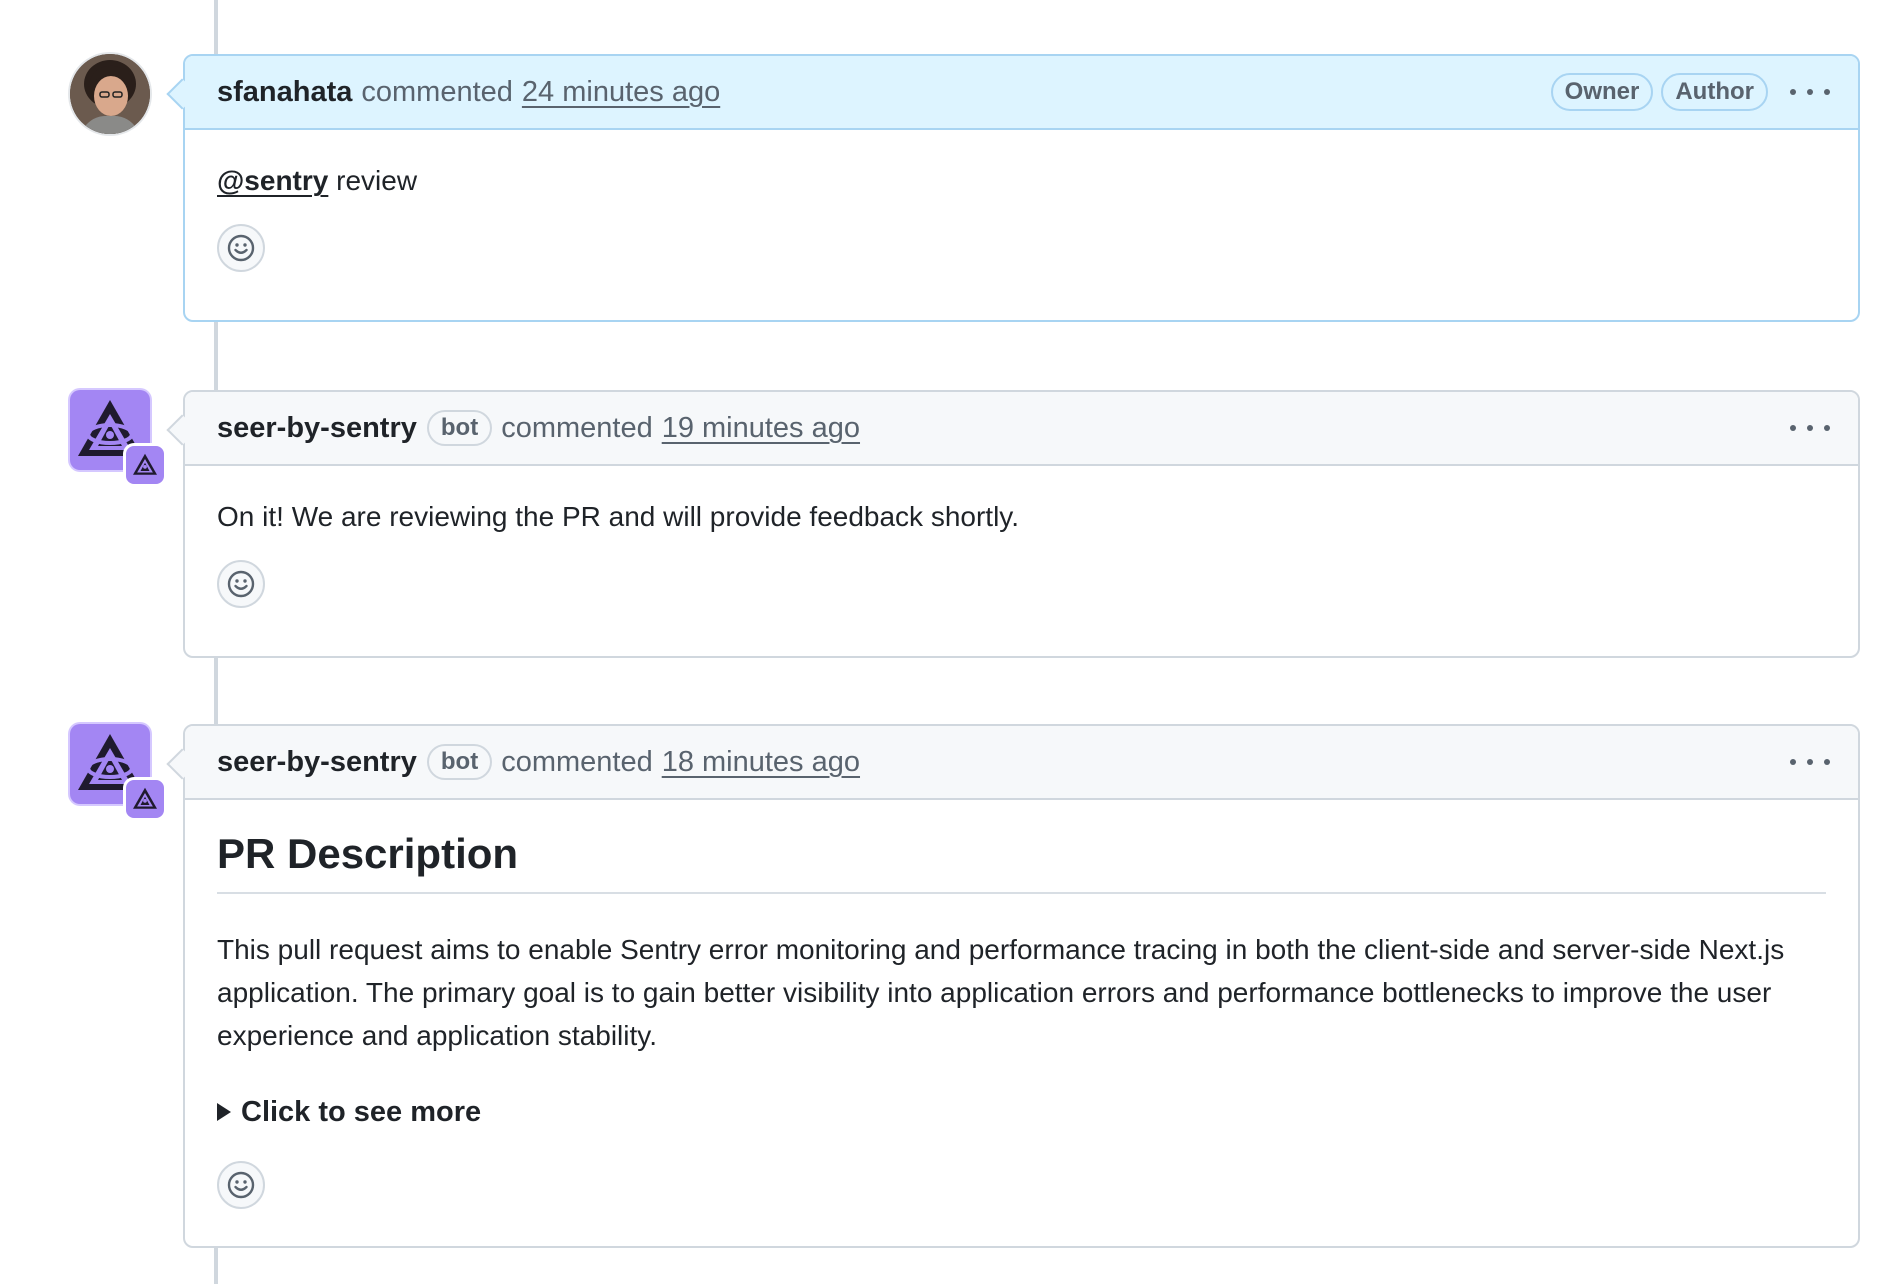 The width and height of the screenshot is (1890, 1284). I want to click on details-toggle: Click to see more, so click(1021, 1112).